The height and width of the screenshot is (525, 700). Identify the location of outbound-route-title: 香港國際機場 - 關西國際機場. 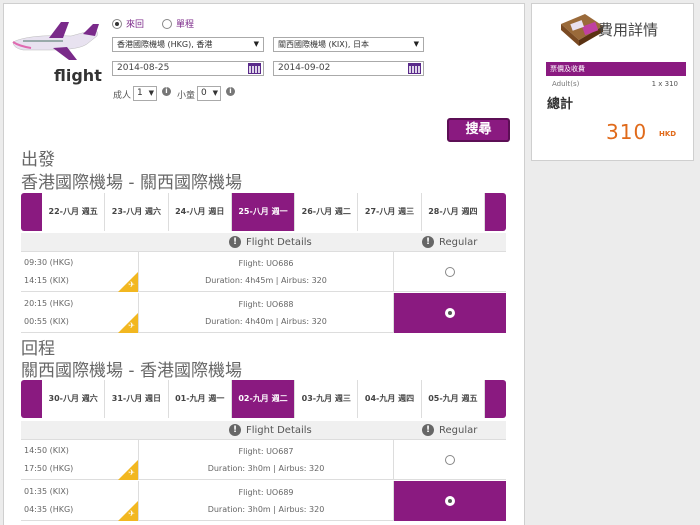
(131, 183).